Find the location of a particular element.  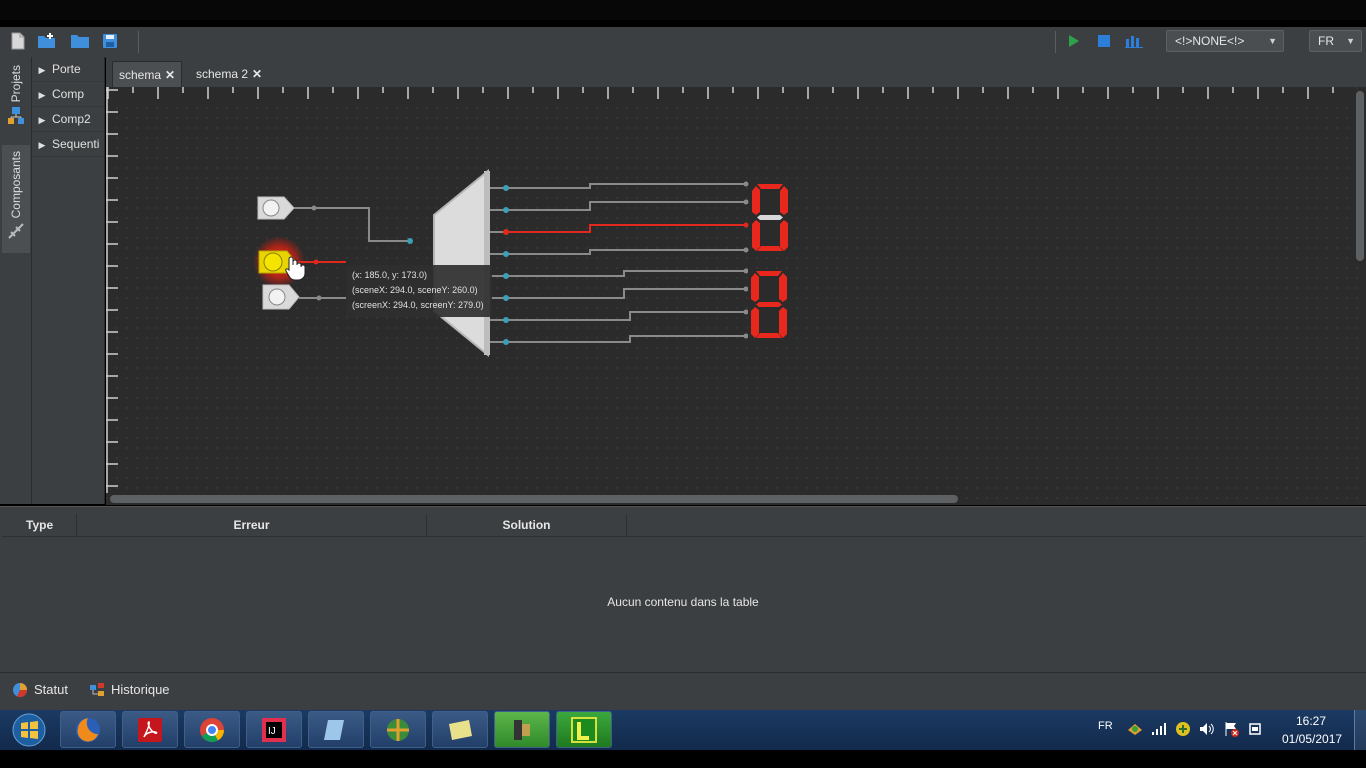

tree-item-label: Comp is located at coordinates (68, 94).